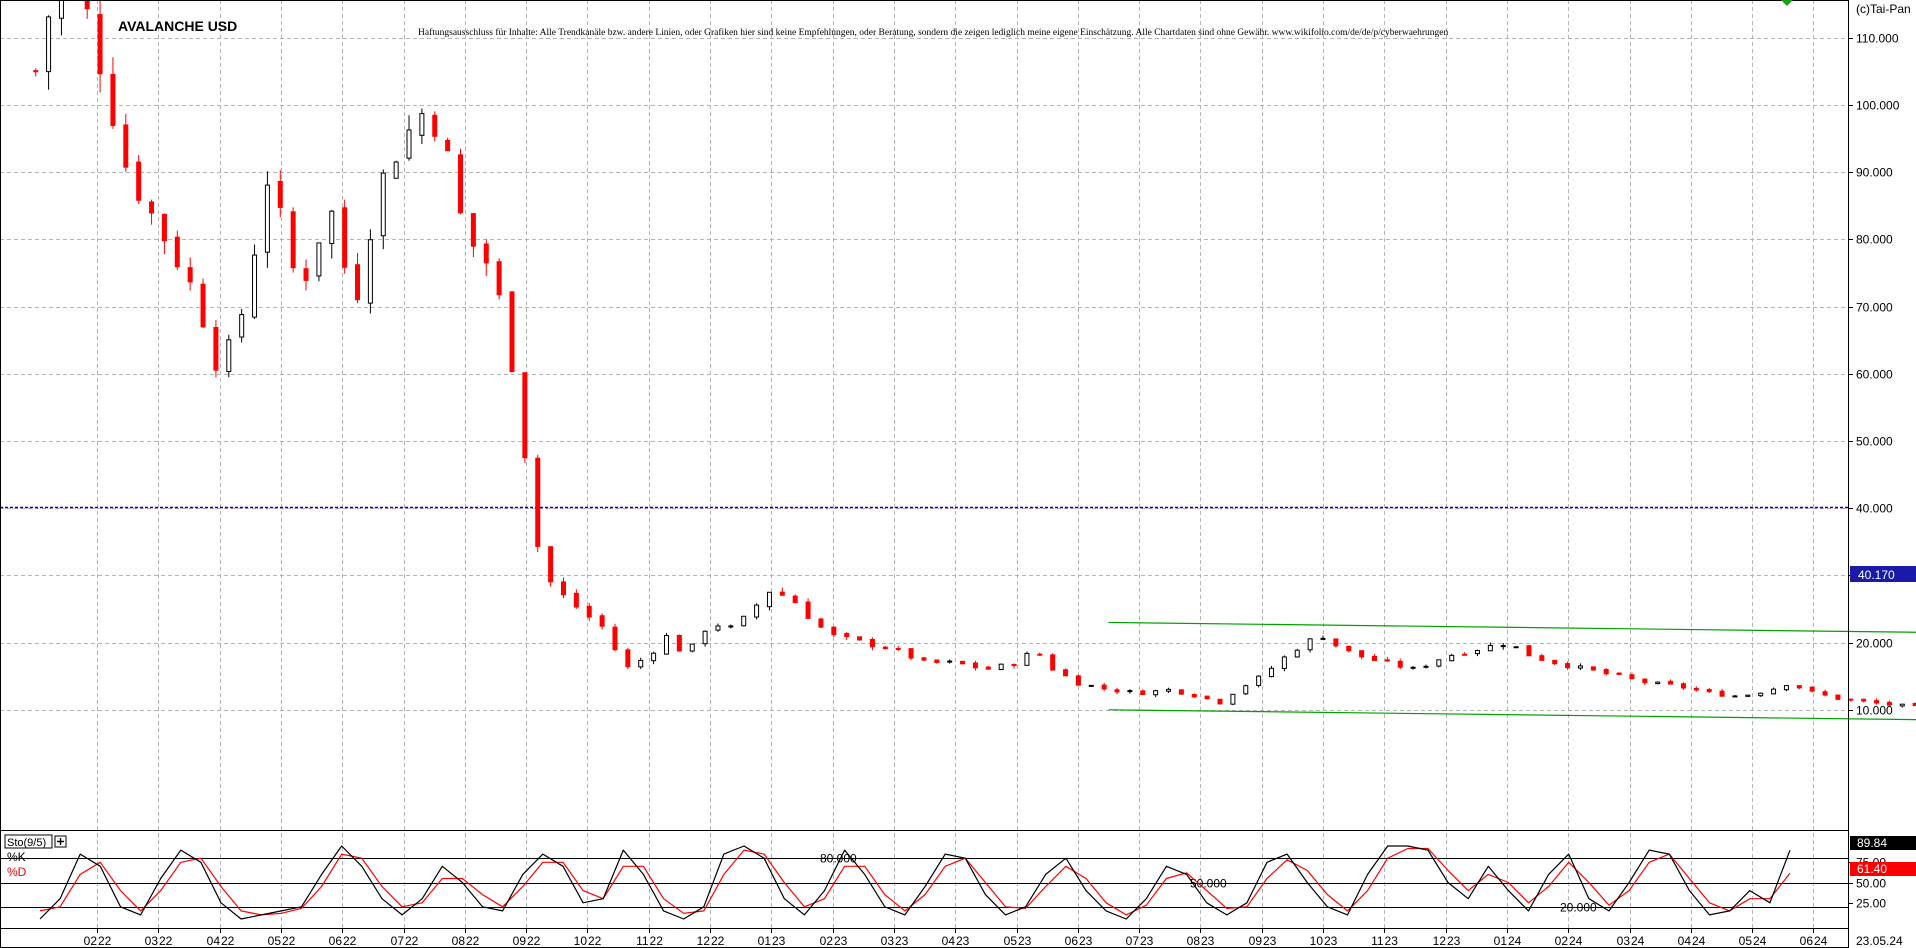 The height and width of the screenshot is (948, 1916). What do you see at coordinates (1447, 941) in the screenshot?
I see `x-tick-label: 12 23` at bounding box center [1447, 941].